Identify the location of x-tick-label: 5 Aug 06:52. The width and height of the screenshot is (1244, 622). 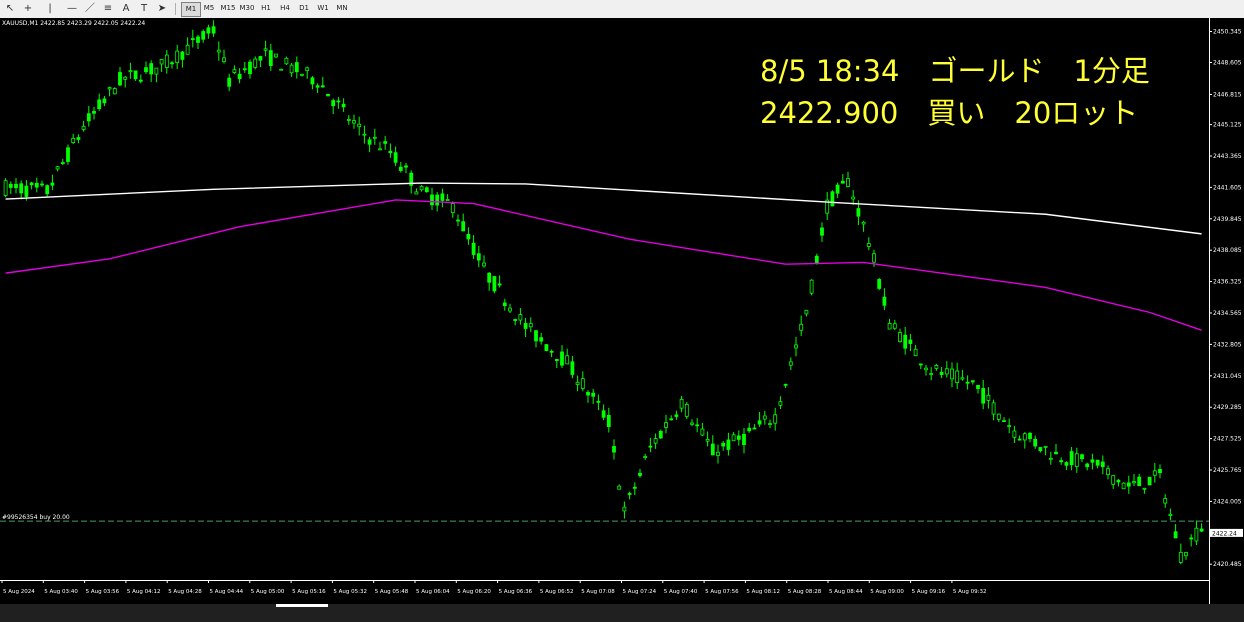
(557, 592).